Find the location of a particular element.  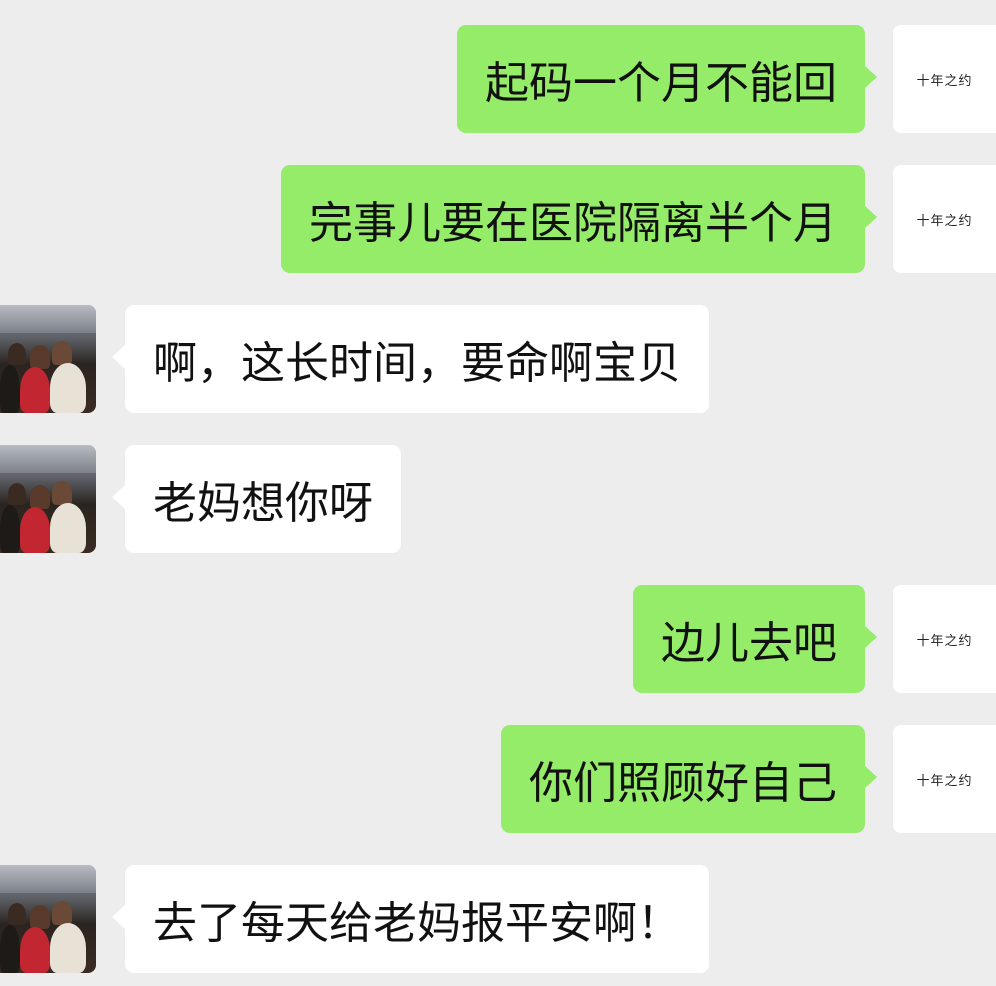

message-row-outgoing: 完事儿要在医院隔离半个月 十年之约 is located at coordinates (498, 219).